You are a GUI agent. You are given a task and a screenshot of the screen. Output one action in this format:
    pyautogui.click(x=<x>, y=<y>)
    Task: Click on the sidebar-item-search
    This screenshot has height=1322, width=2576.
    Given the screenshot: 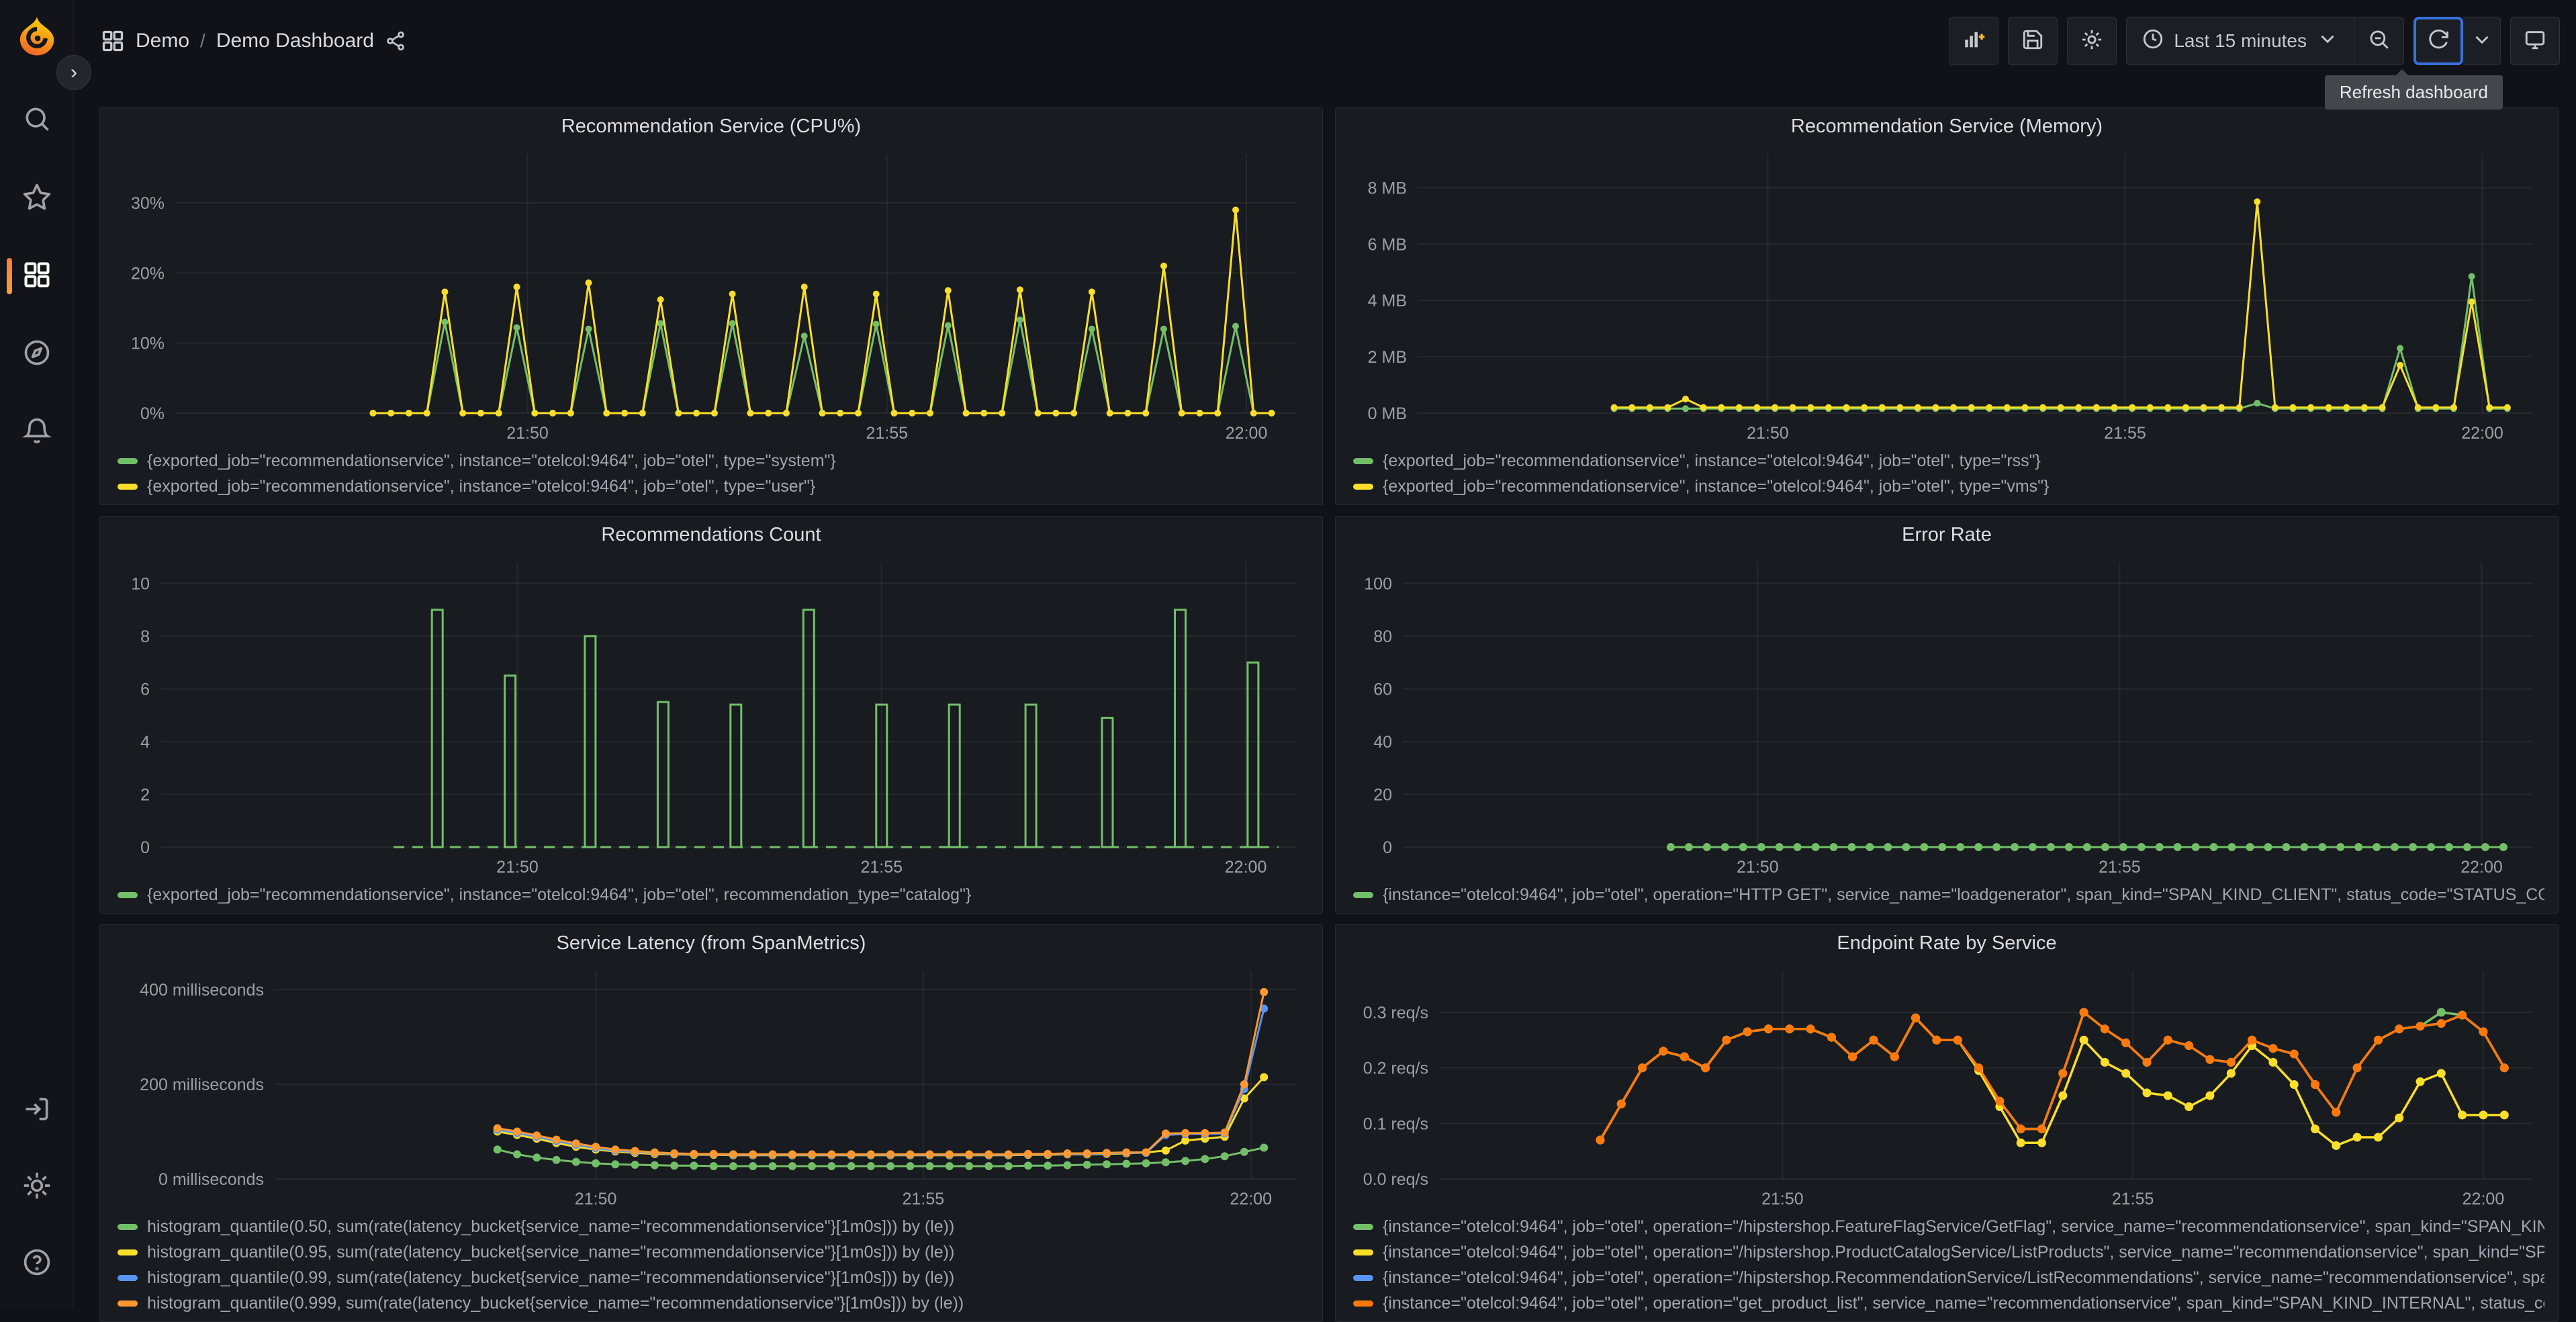 What is the action you would take?
    pyautogui.click(x=37, y=120)
    